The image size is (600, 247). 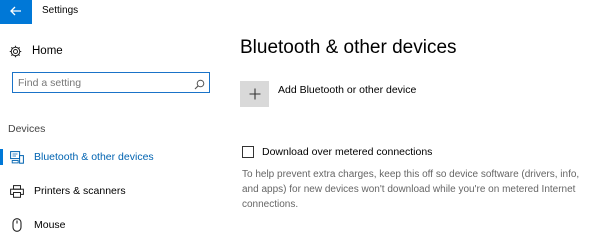 I want to click on sidebar-item-label: Bluetooth & other devices, so click(x=94, y=157).